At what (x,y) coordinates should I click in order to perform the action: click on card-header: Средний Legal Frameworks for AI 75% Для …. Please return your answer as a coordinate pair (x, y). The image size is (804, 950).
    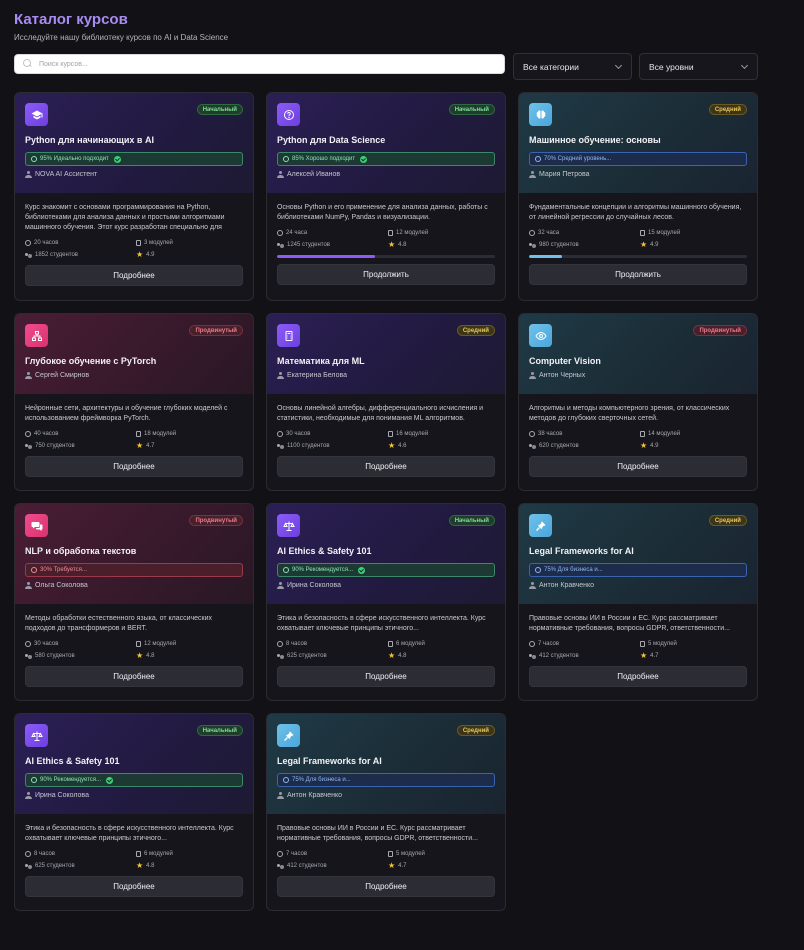
    Looking at the image, I should click on (638, 554).